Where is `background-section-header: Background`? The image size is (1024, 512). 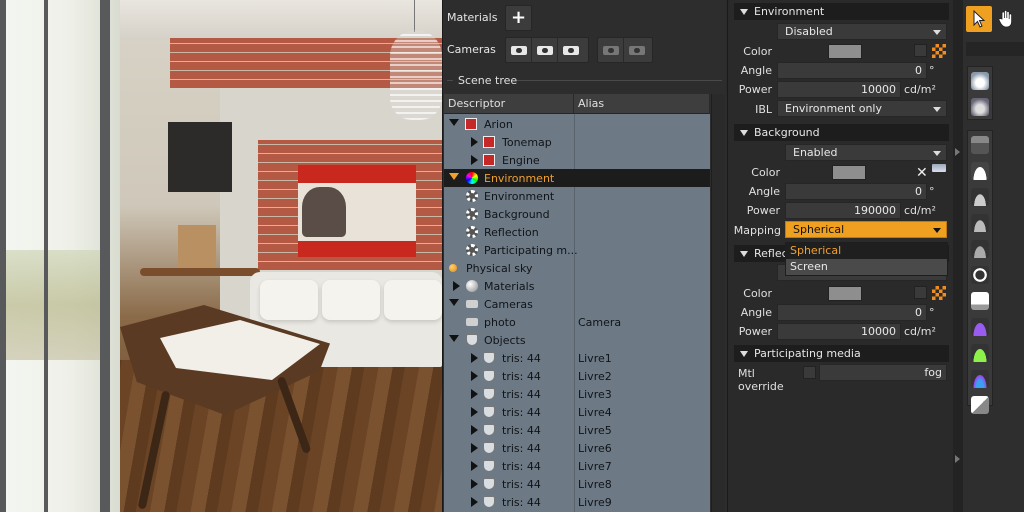
background-section-header: Background is located at coordinates (841, 132).